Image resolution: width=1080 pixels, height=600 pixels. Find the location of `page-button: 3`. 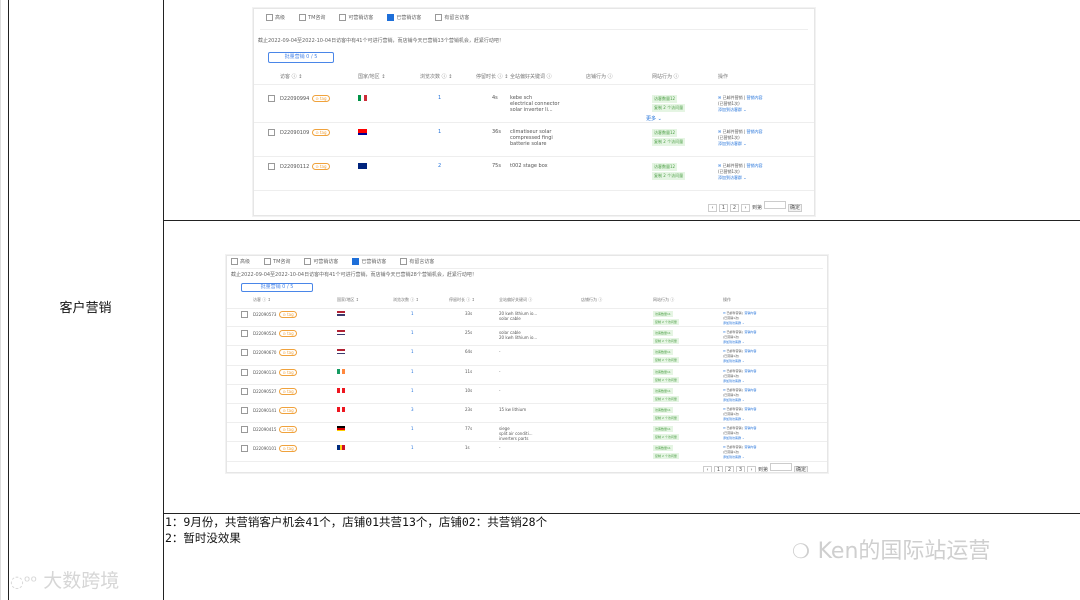

page-button: 3 is located at coordinates (740, 469).